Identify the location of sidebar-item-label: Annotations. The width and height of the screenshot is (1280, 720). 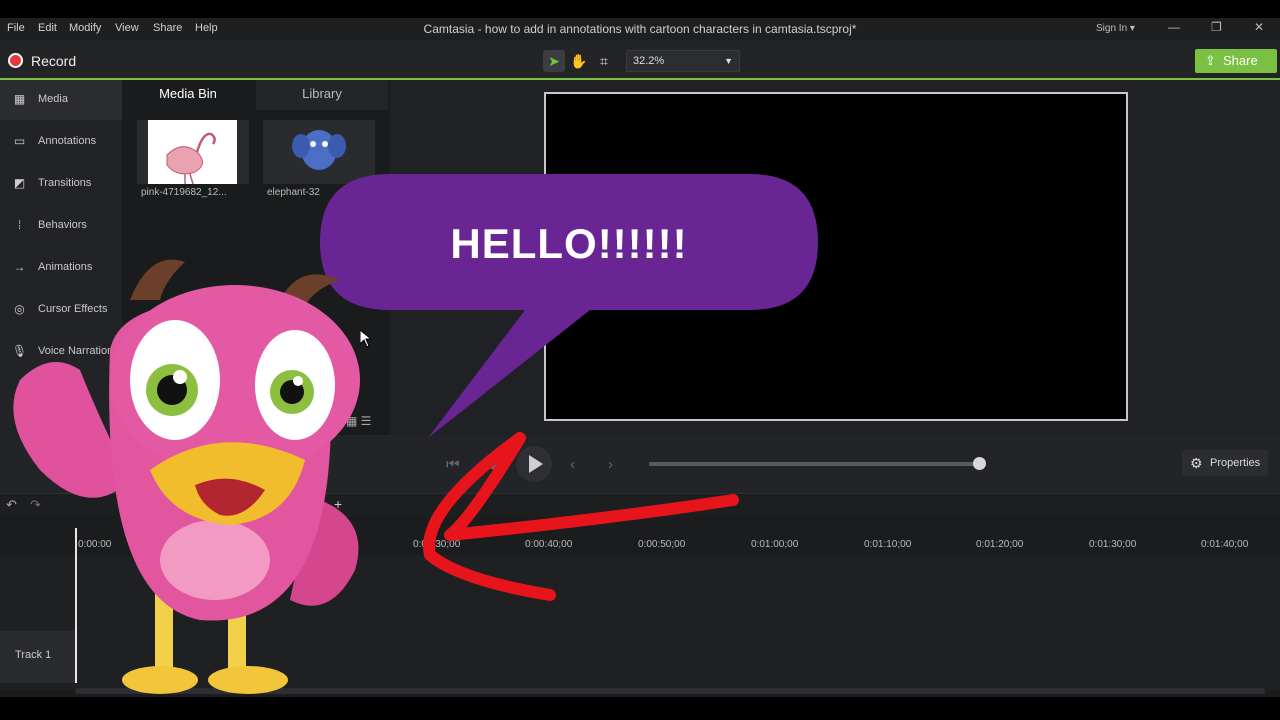
(67, 141).